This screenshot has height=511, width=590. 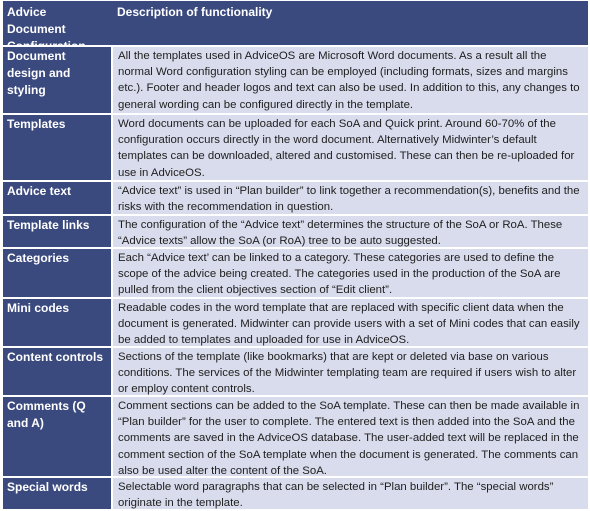 I want to click on row-label: Comments (Q and A), so click(x=57, y=436).